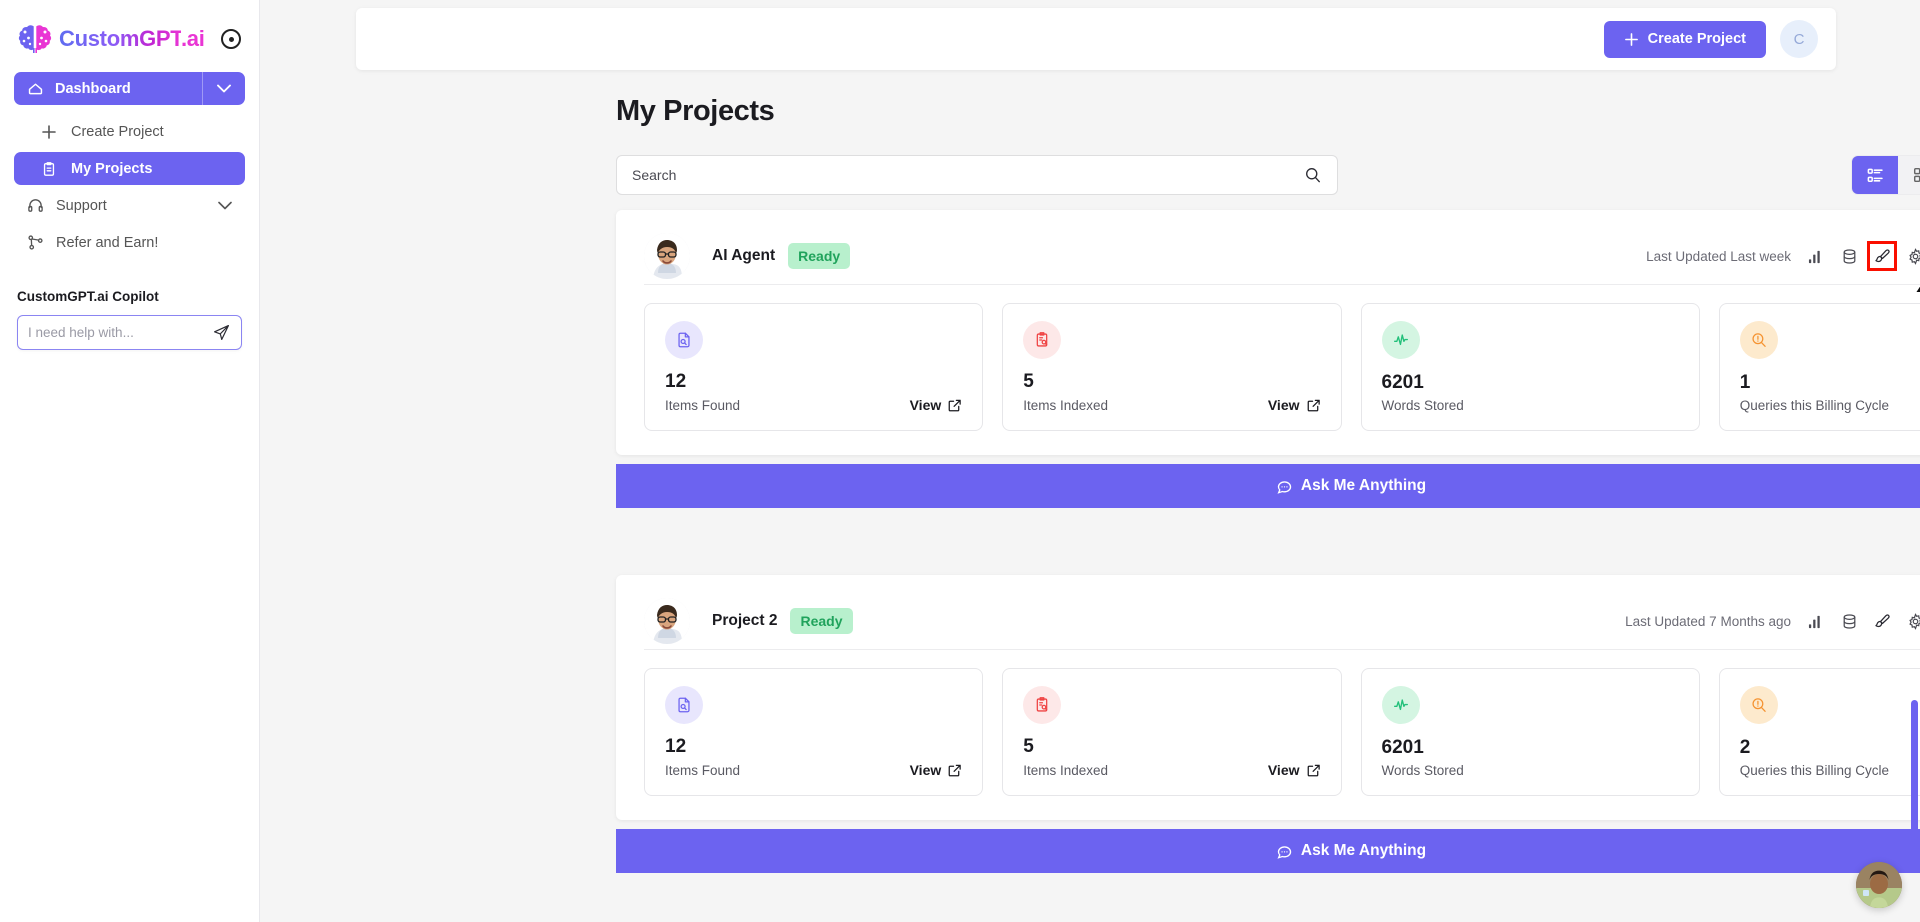 Image resolution: width=1920 pixels, height=922 pixels. What do you see at coordinates (221, 332) in the screenshot?
I see `paper-plane-icon` at bounding box center [221, 332].